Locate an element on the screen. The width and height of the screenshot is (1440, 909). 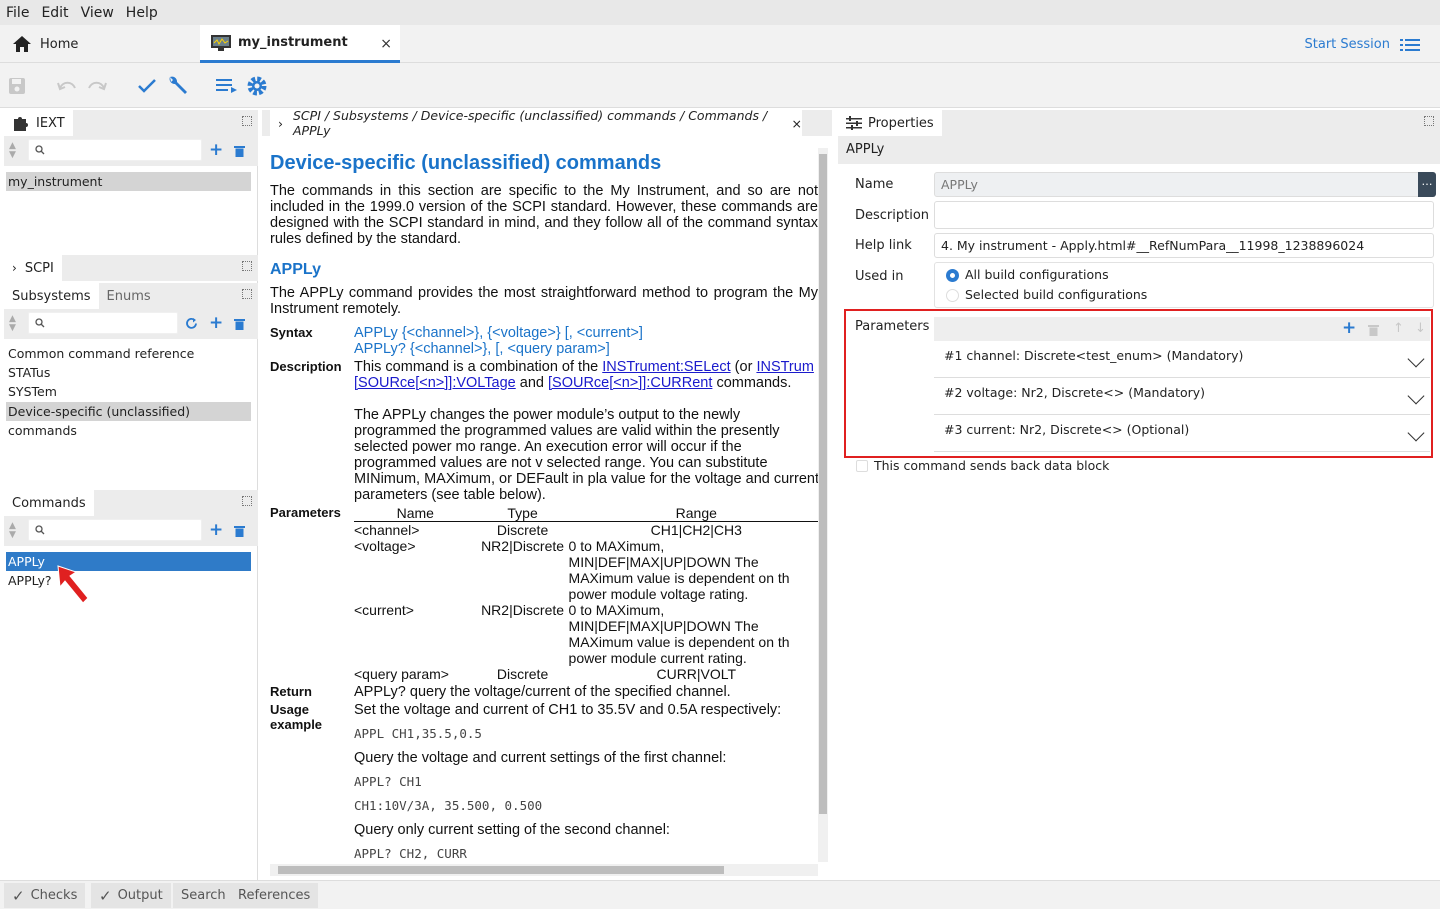
radio-selected-configs-label: Selected build configurations is located at coordinates (1056, 294).